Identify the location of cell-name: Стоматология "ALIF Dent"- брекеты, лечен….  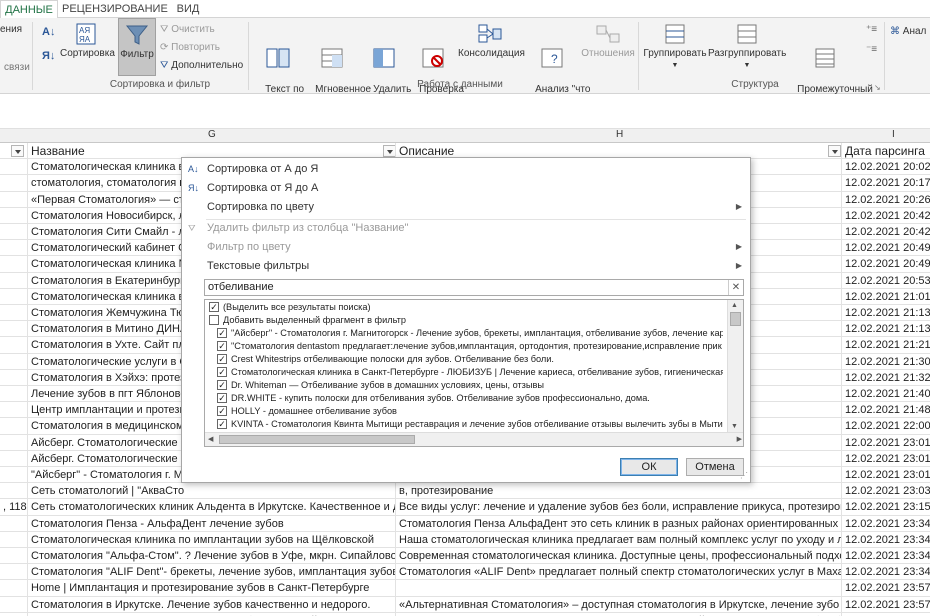
(211, 572).